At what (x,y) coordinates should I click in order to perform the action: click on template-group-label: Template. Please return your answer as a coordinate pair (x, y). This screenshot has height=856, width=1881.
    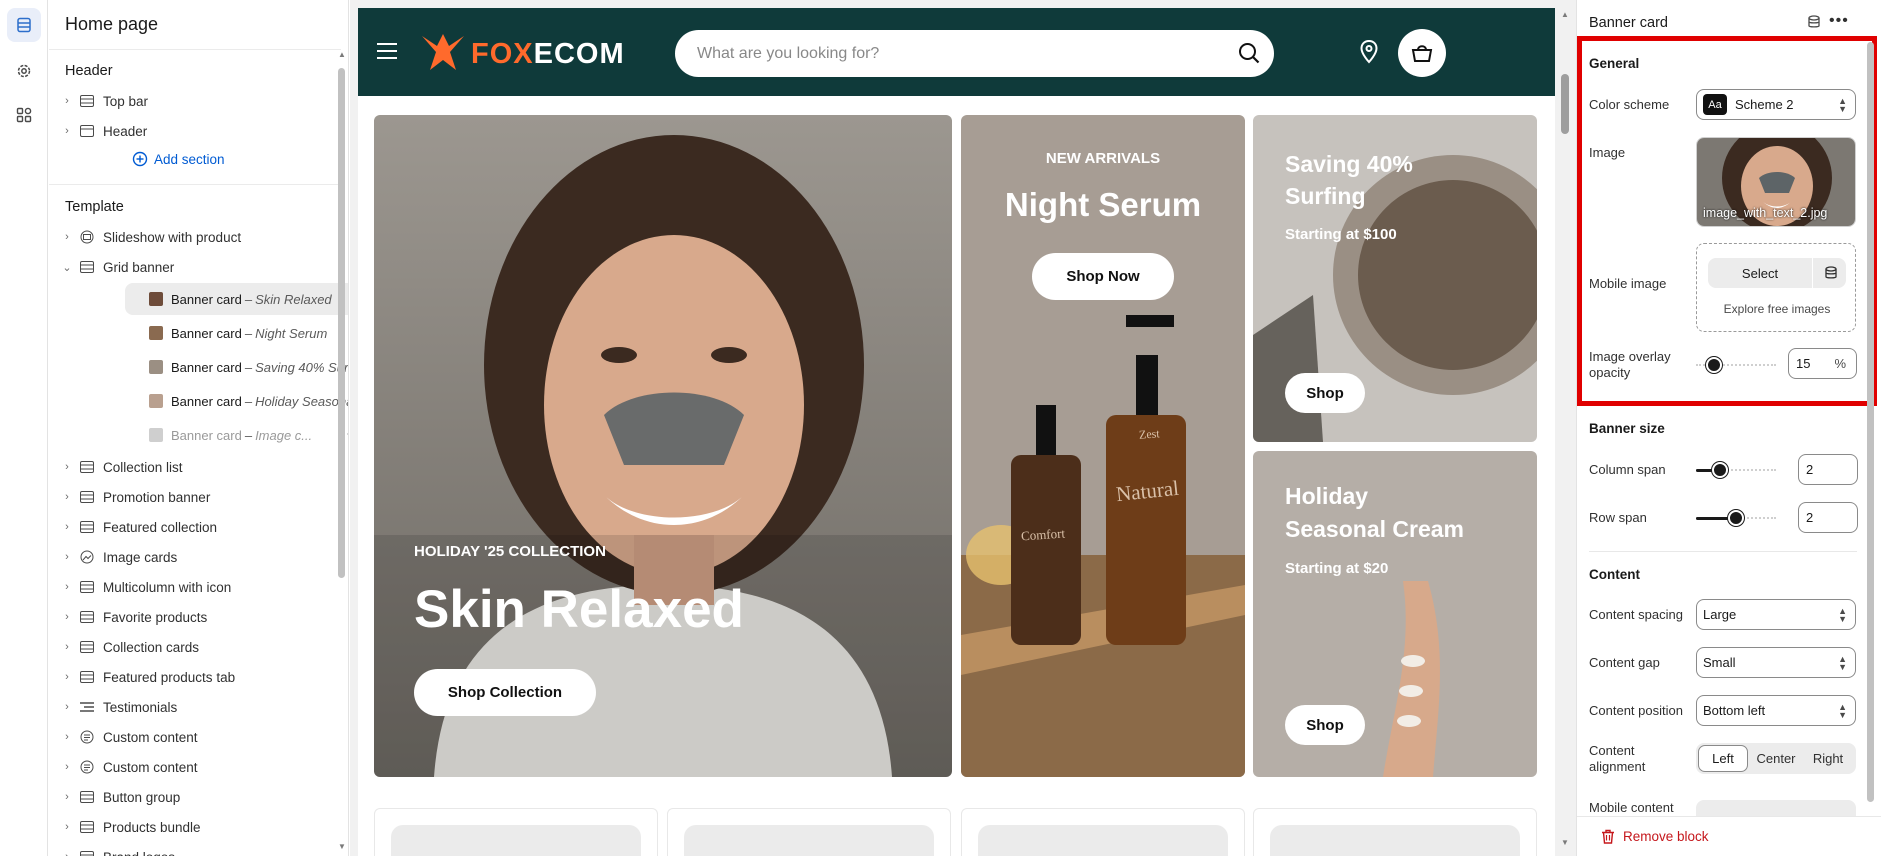
    Looking at the image, I should click on (94, 207).